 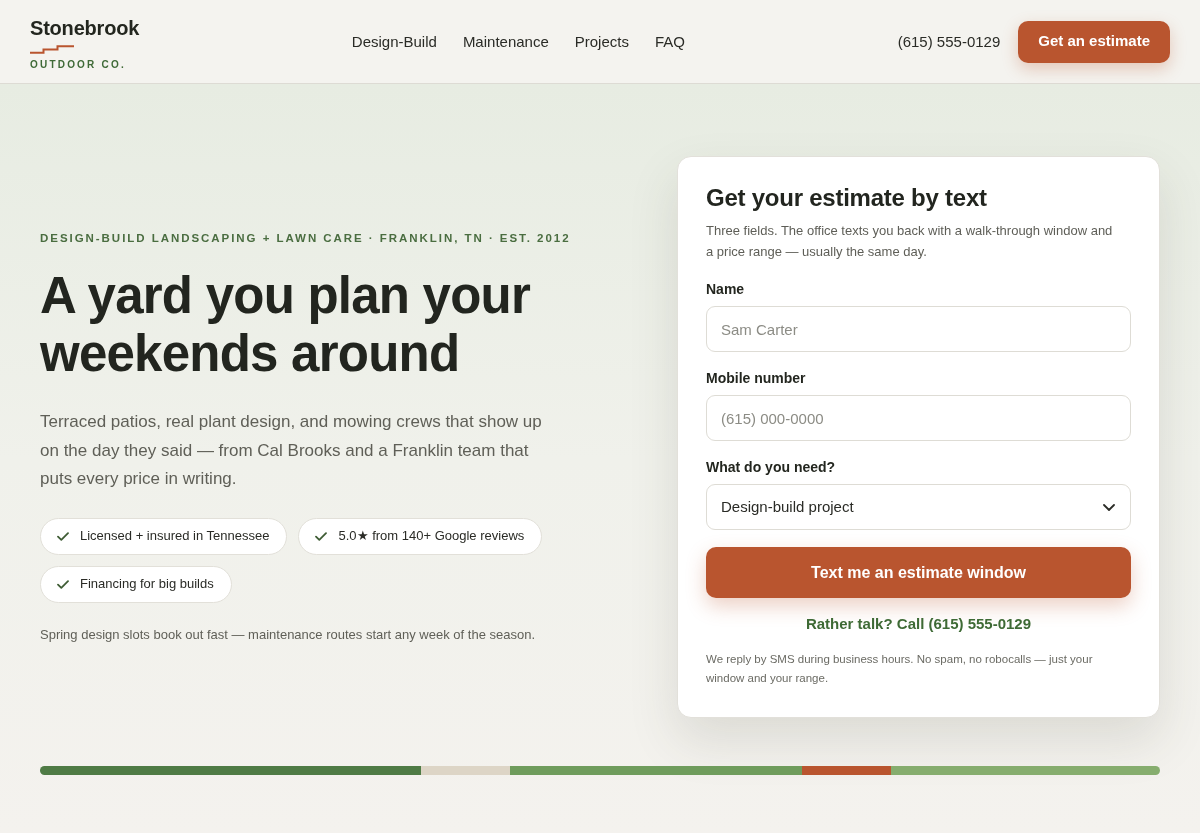 What do you see at coordinates (918, 572) in the screenshot?
I see `submit-button: Text me an estimate window` at bounding box center [918, 572].